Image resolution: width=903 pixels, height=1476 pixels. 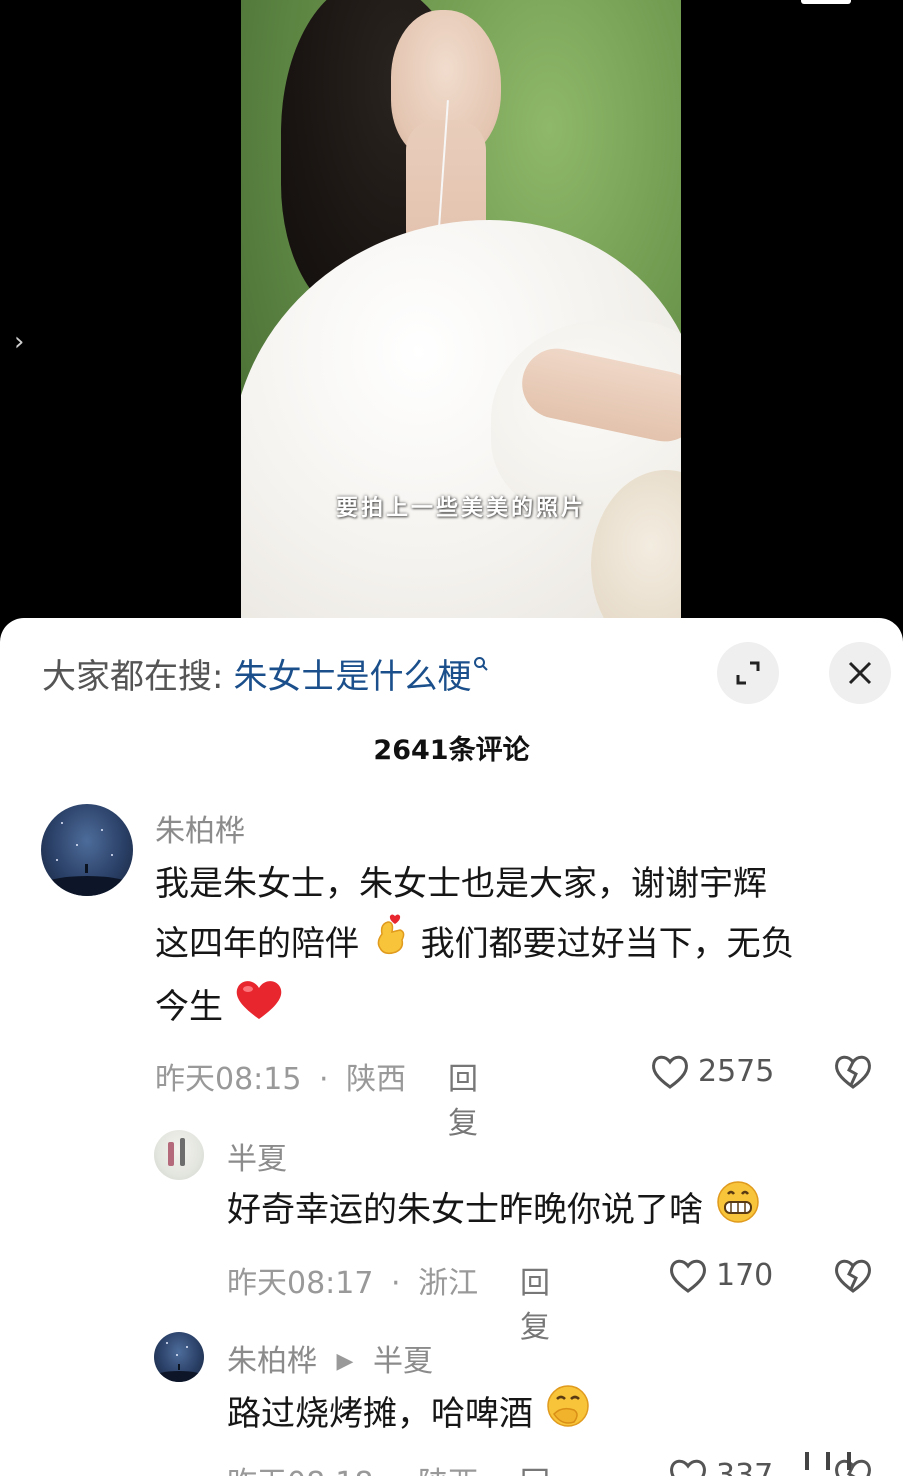 I want to click on trending-search-prefix: 大家都在搜:, so click(x=133, y=676).